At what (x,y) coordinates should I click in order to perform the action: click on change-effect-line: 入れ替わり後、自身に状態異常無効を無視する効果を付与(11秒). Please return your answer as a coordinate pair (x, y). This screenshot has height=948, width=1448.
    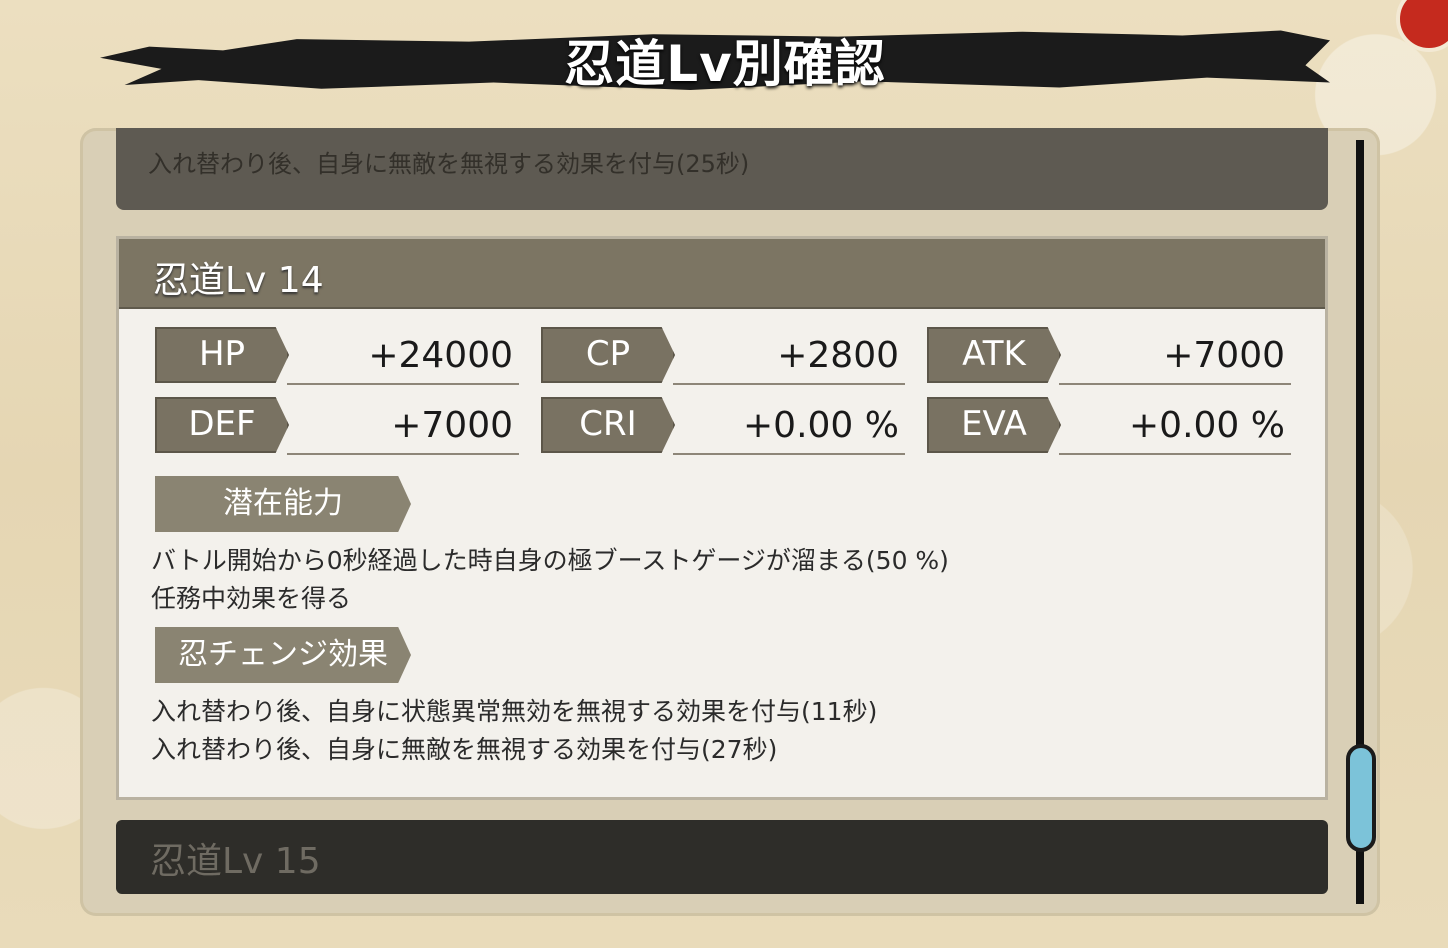
    Looking at the image, I should click on (514, 711).